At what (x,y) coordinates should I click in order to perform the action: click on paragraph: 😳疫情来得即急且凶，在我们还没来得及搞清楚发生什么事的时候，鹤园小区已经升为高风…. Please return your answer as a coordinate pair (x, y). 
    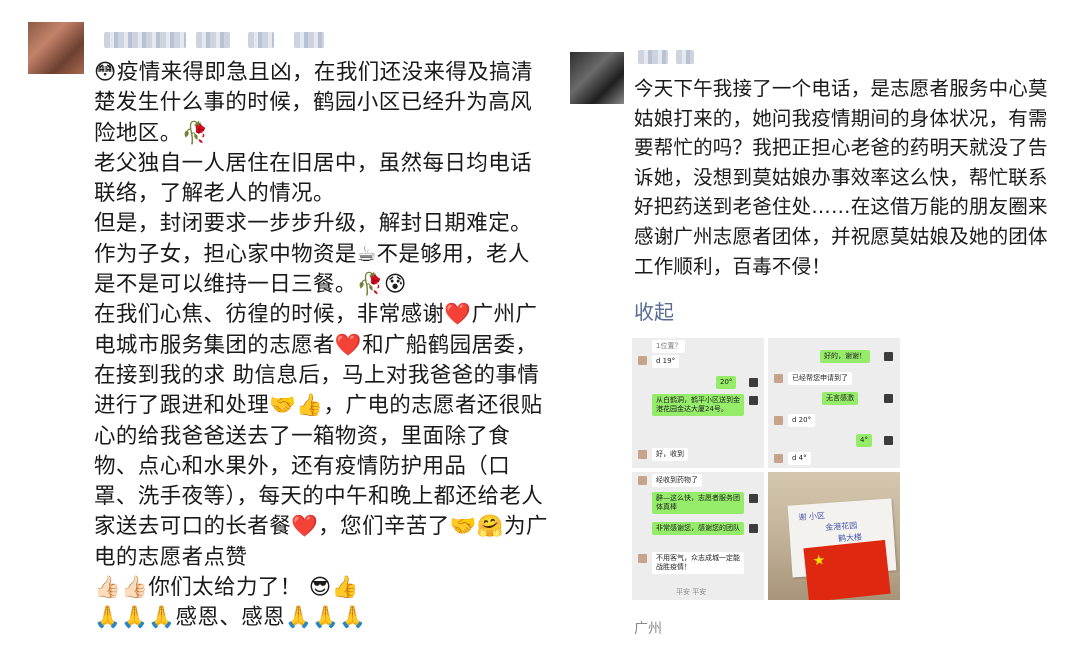
    Looking at the image, I should click on (322, 103).